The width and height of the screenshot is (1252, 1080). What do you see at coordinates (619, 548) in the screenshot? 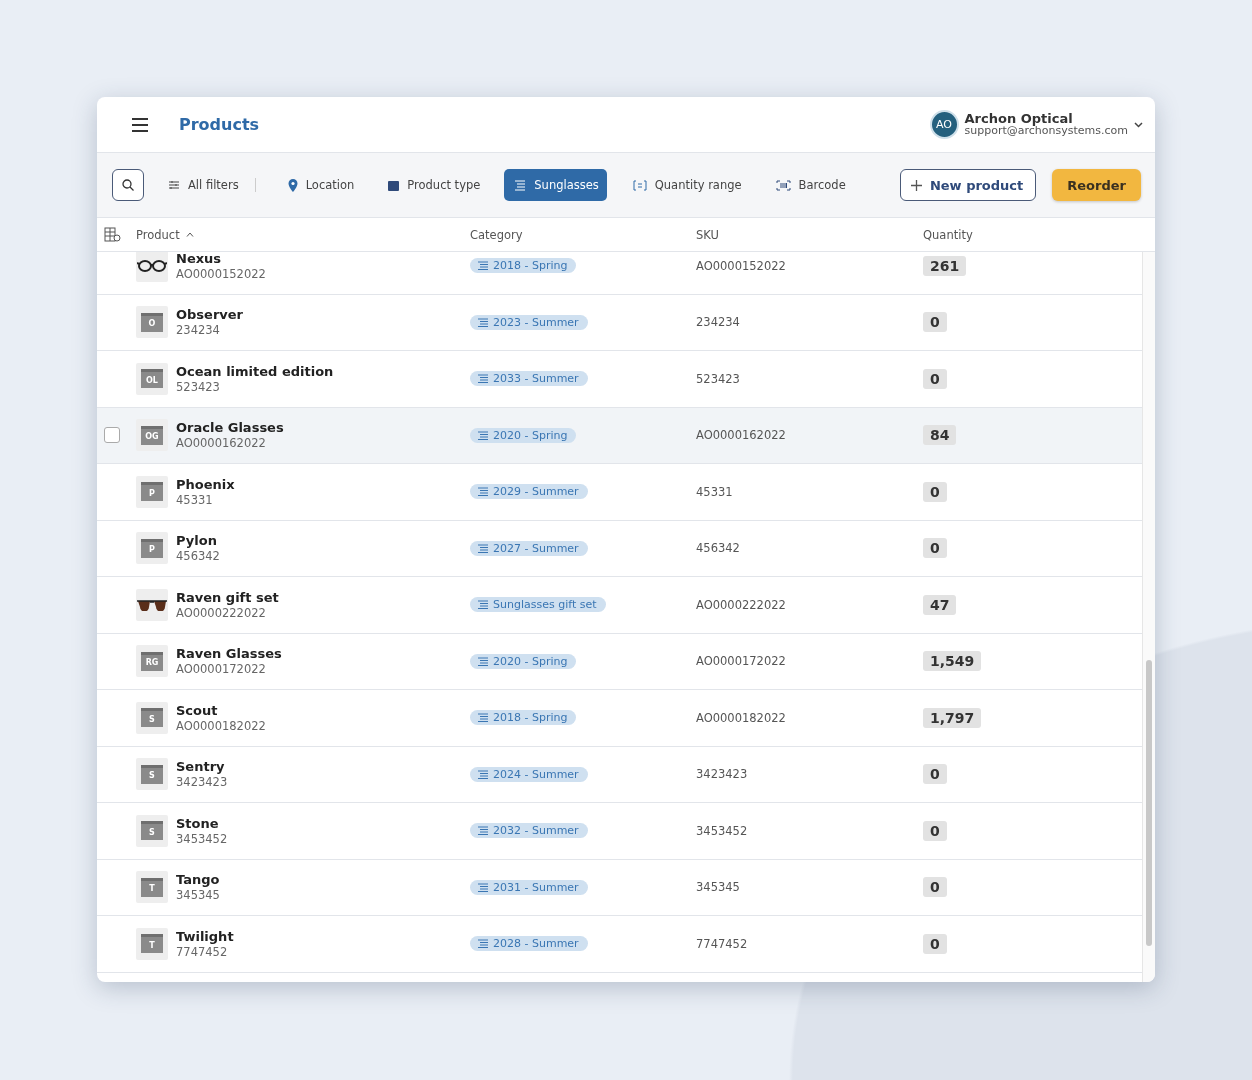
I see `table-row: P Pylon 456342 2027 - Summer 456342 0` at bounding box center [619, 548].